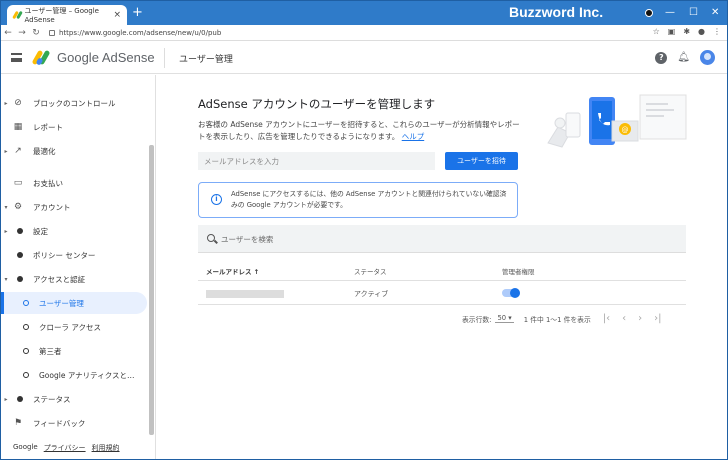 This screenshot has height=460, width=728. I want to click on sidebar-footer: Google プライバシー 利用規約, so click(66, 448).